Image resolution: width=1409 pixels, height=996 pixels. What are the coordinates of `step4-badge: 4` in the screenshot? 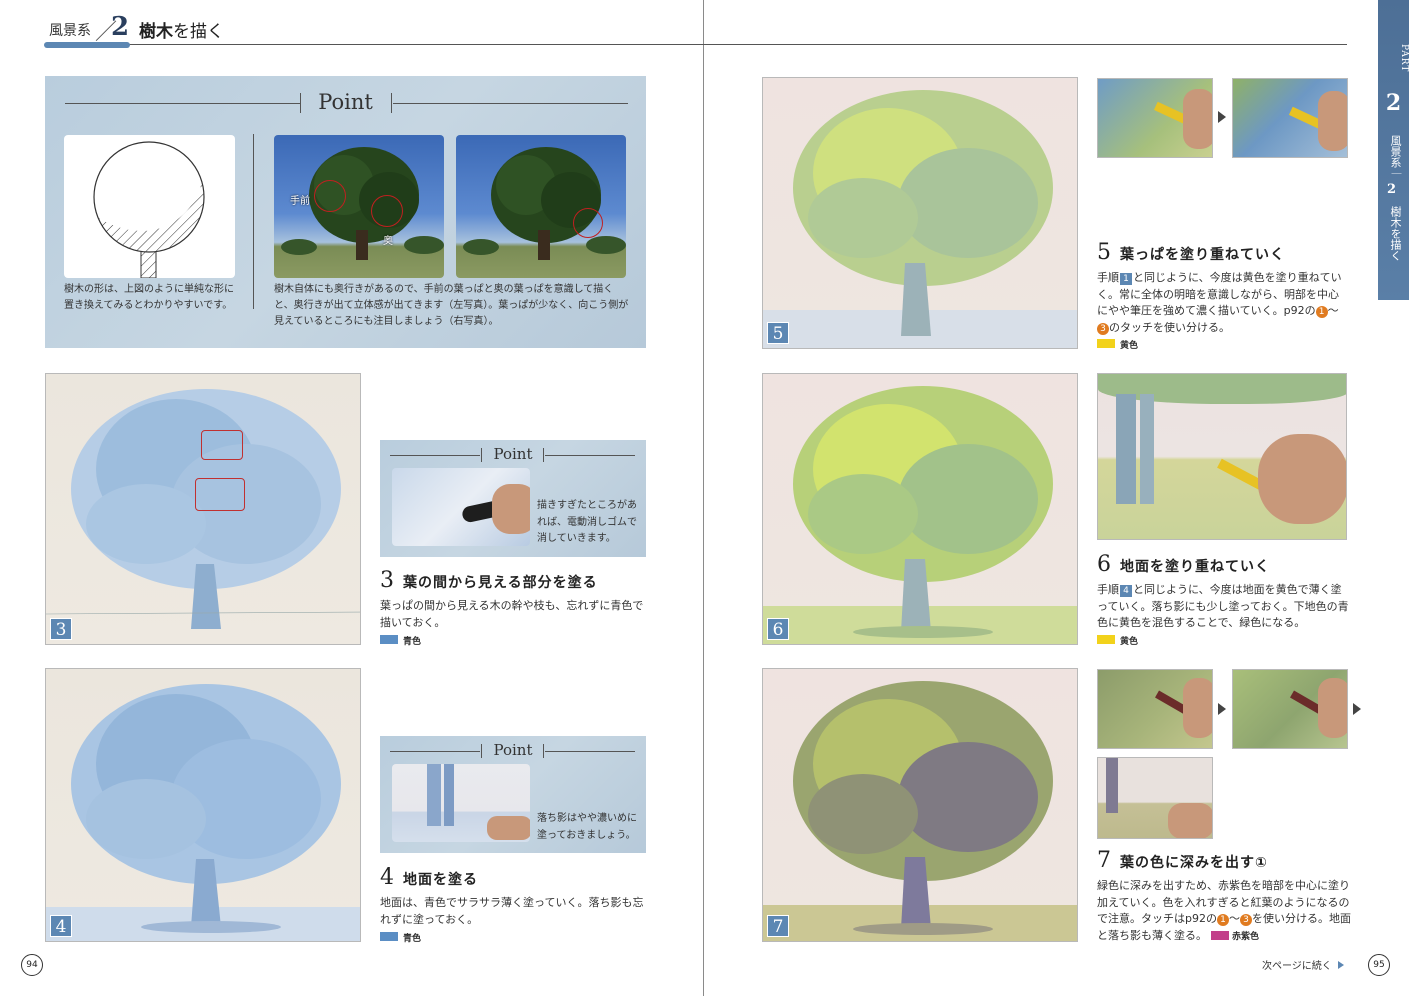 It's located at (61, 926).